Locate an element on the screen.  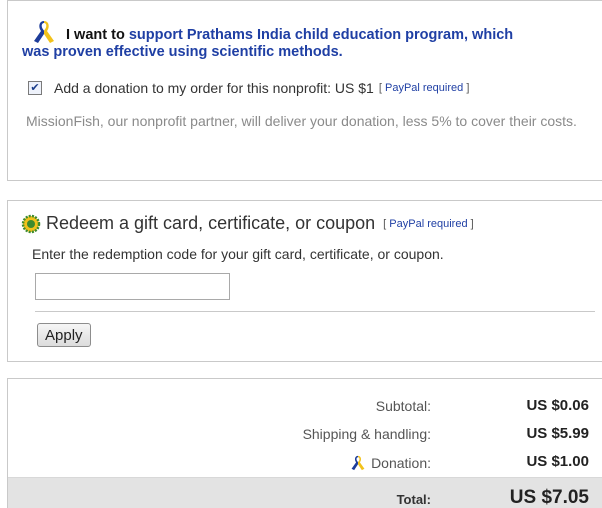
donation-checkbox: ✔ is located at coordinates (35, 88).